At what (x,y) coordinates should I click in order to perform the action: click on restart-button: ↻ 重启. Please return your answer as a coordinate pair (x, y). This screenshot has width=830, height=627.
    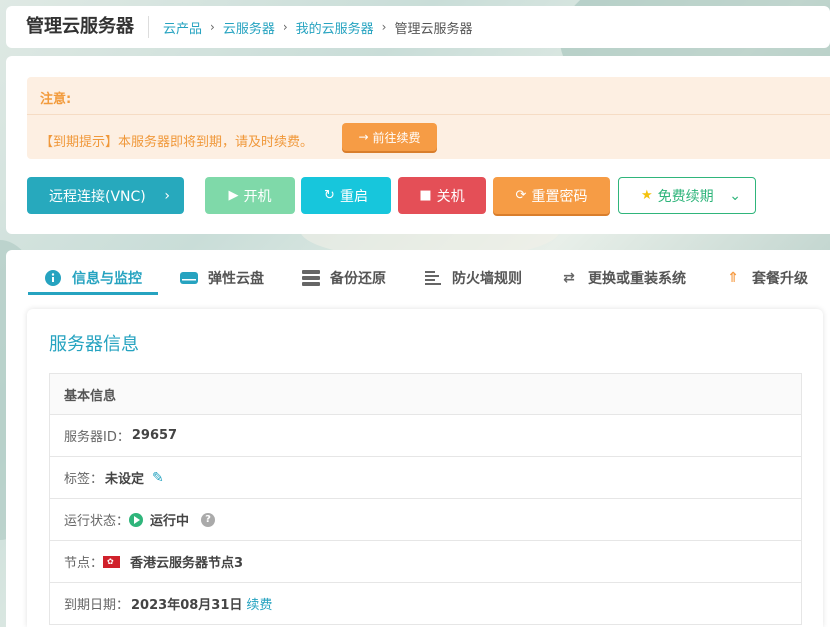
    Looking at the image, I should click on (346, 195).